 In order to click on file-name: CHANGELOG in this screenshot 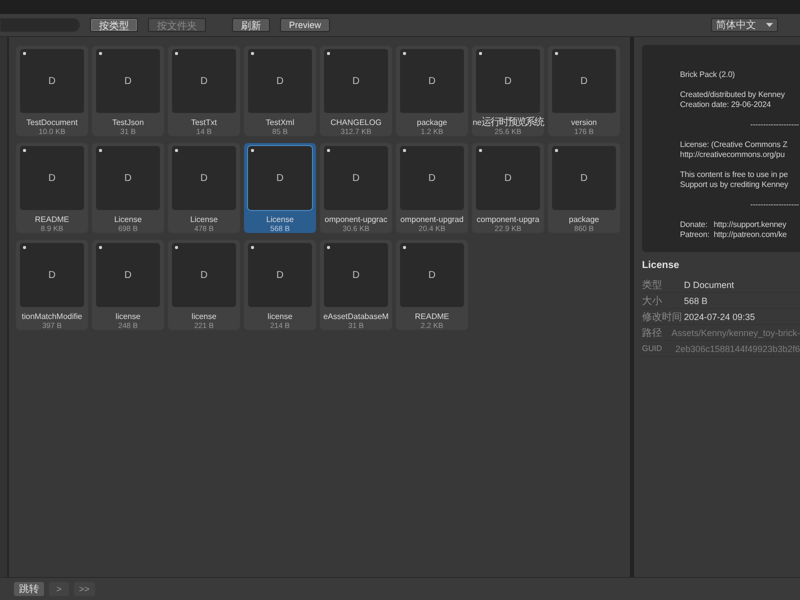, I will do `click(356, 122)`.